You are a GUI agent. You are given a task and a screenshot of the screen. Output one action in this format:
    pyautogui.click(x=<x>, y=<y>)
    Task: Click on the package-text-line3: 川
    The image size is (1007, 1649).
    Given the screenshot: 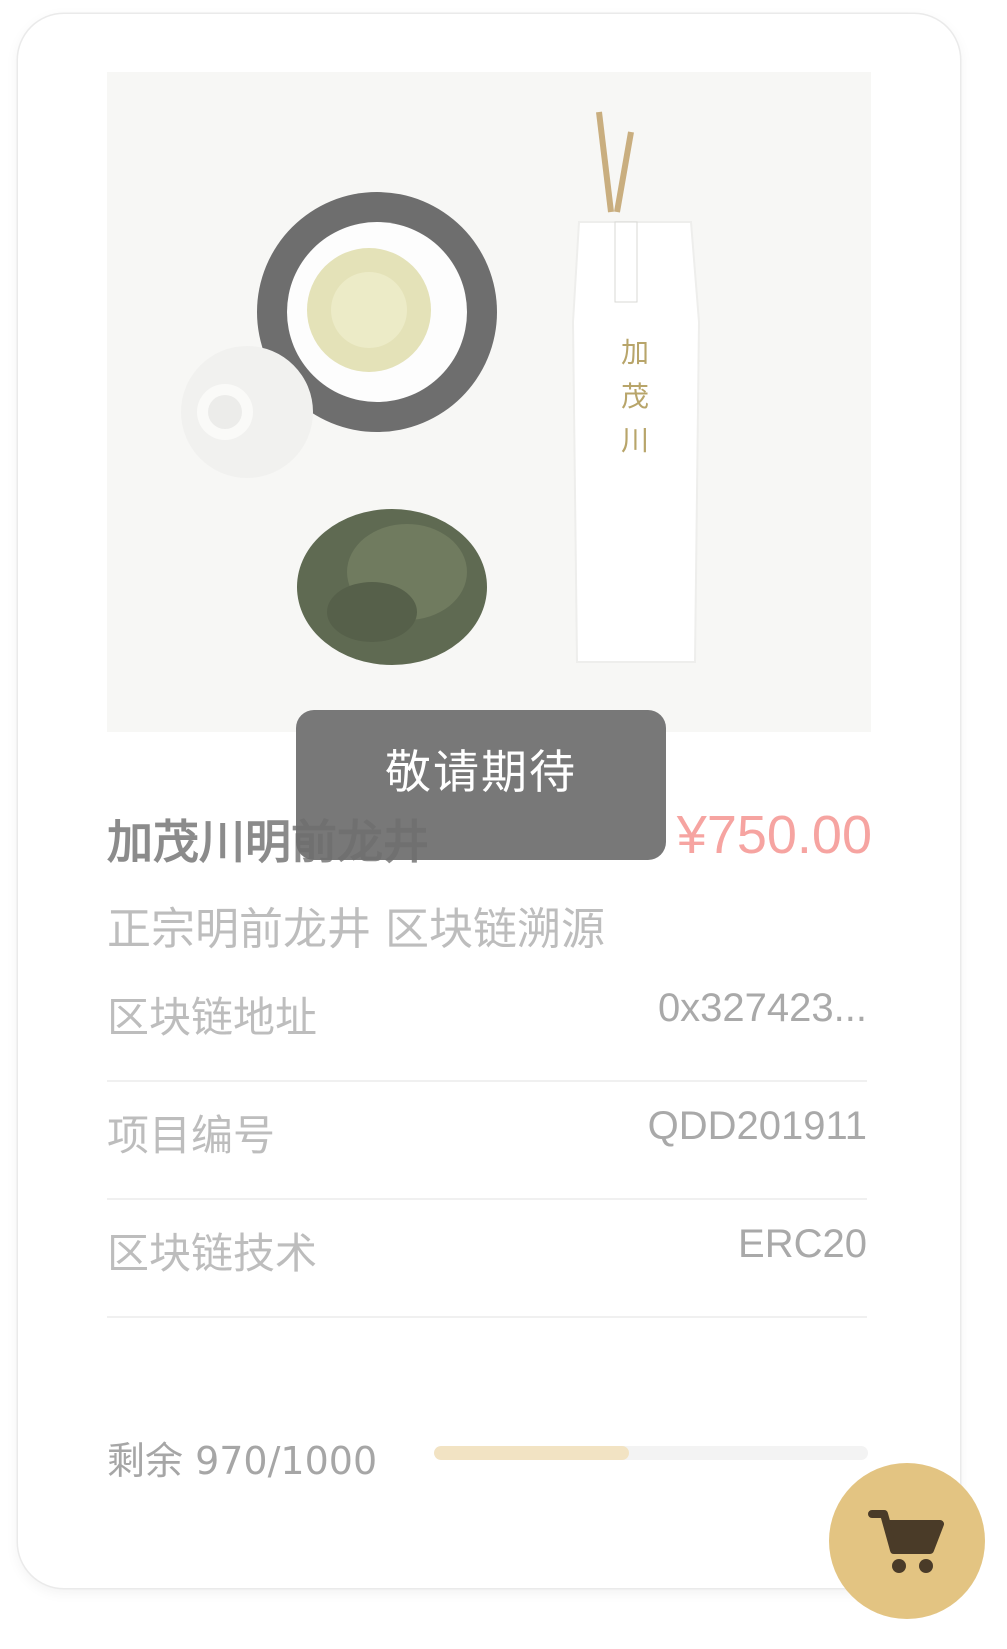 What is the action you would take?
    pyautogui.click(x=635, y=440)
    